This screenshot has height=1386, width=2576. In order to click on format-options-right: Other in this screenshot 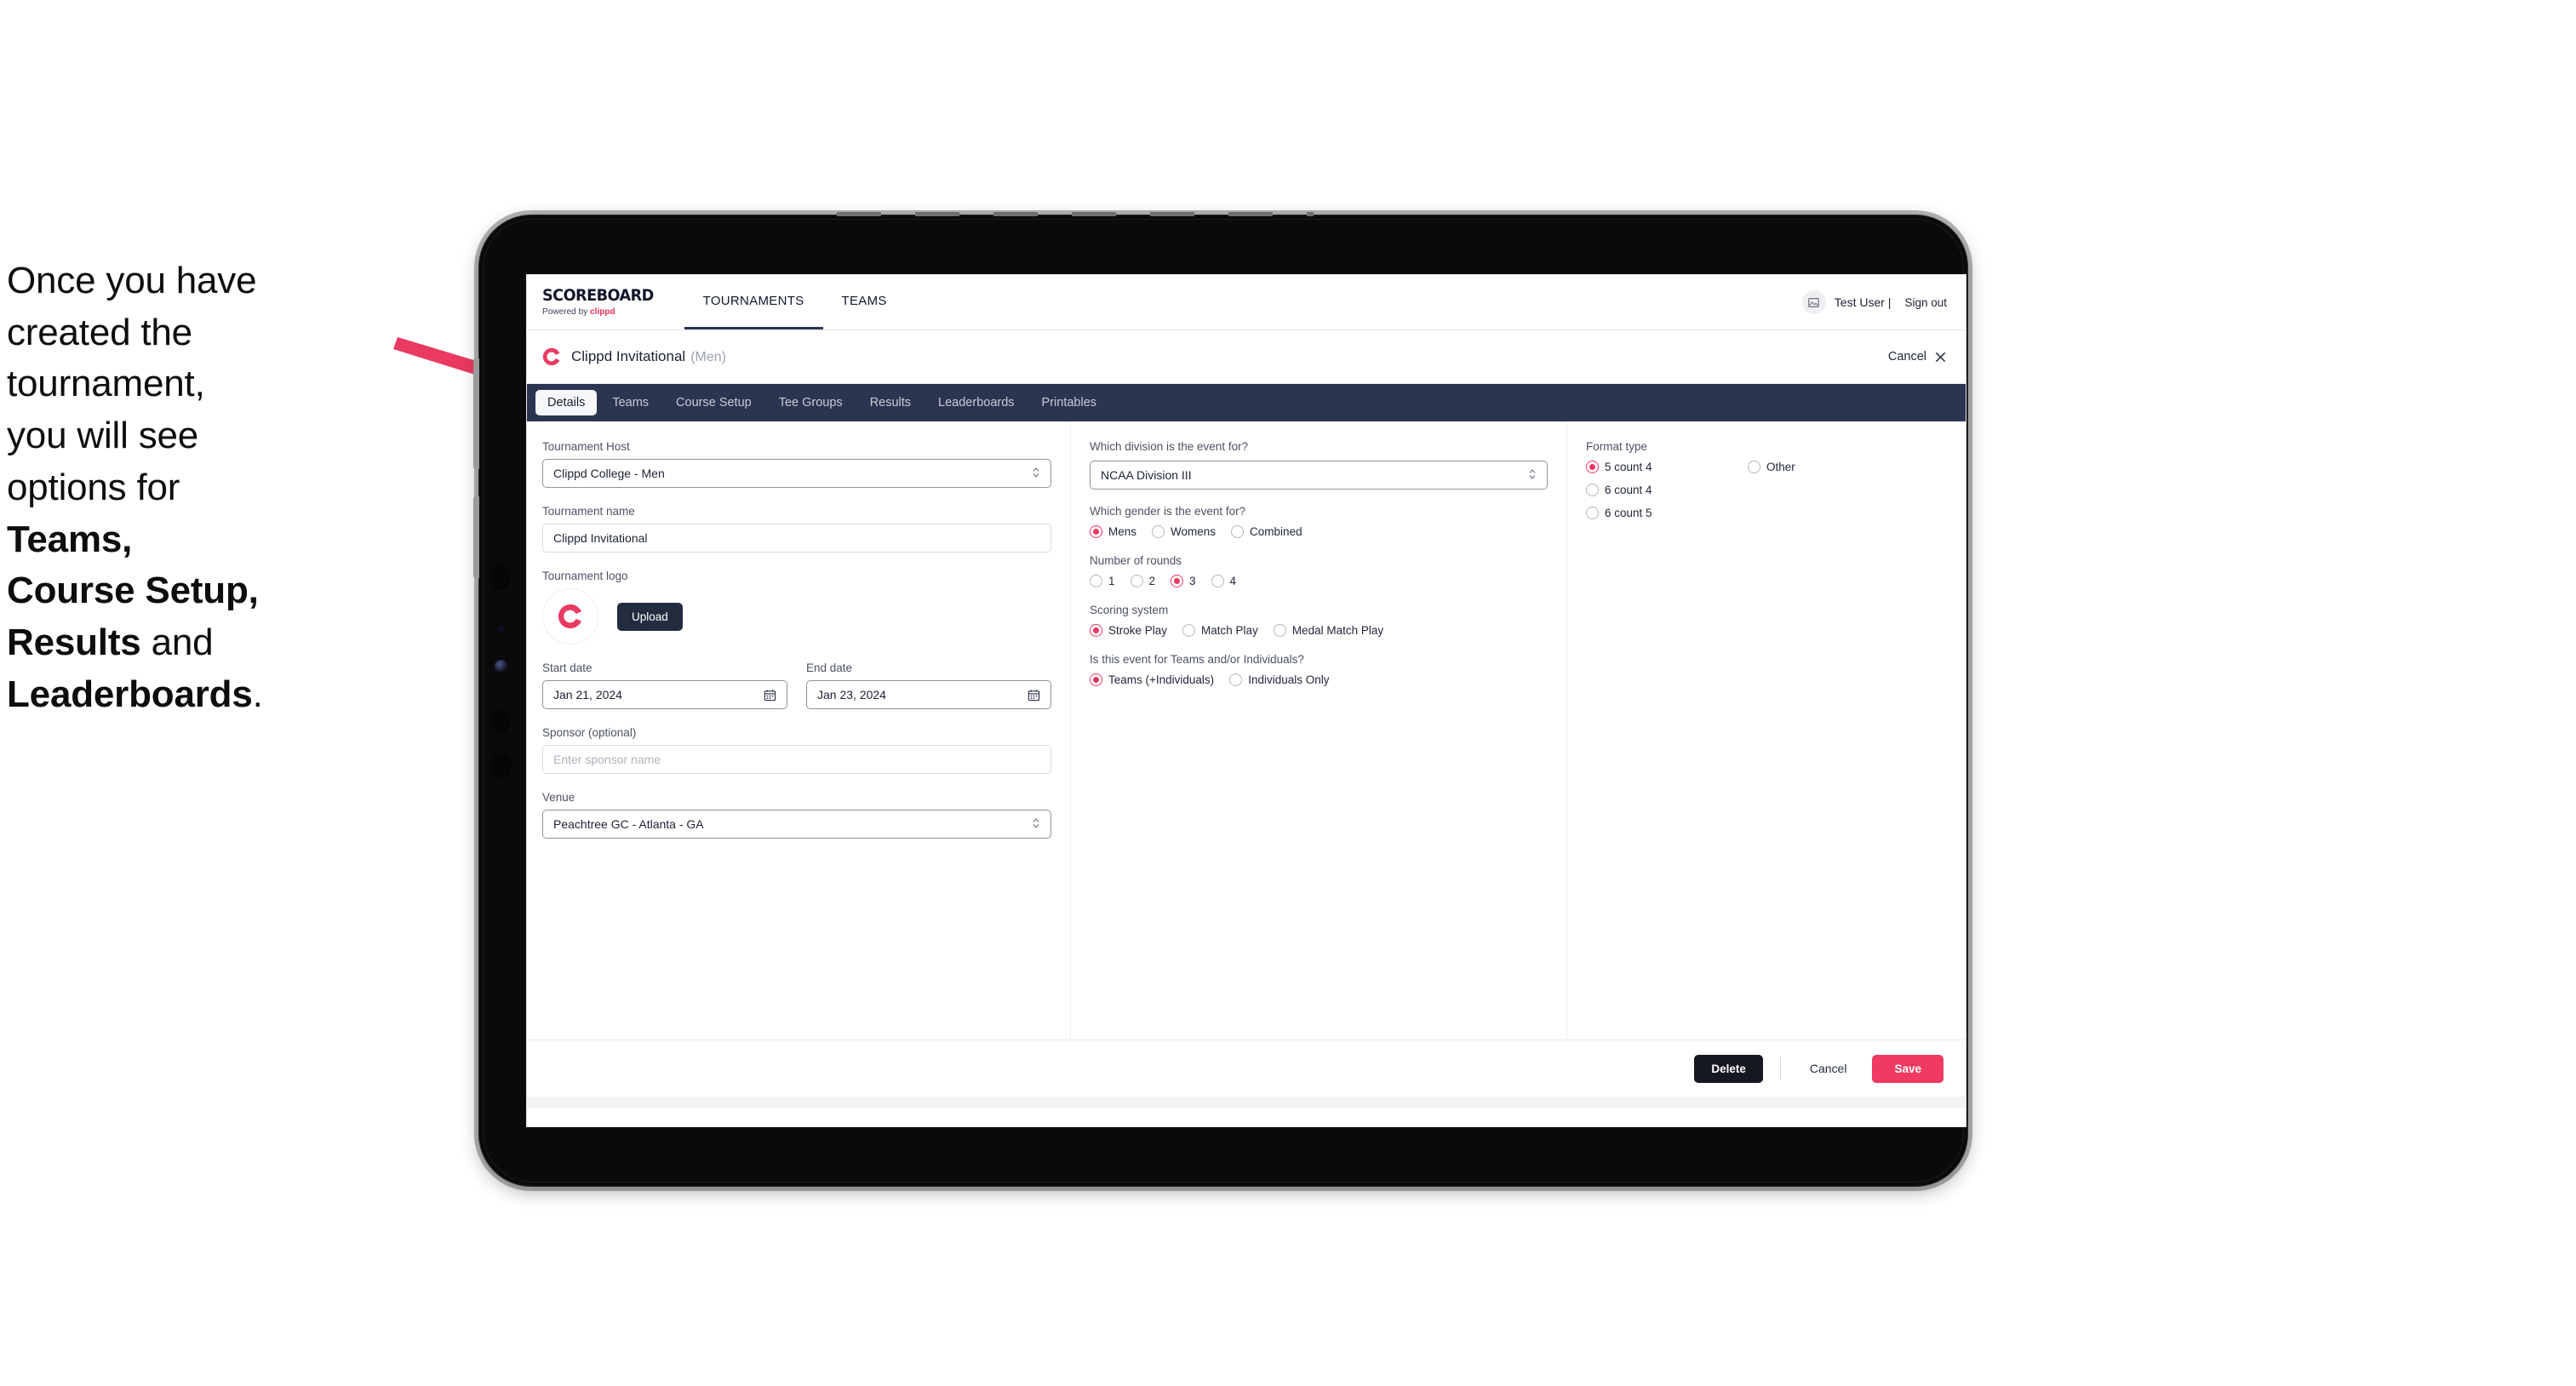, I will do `click(1779, 495)`.